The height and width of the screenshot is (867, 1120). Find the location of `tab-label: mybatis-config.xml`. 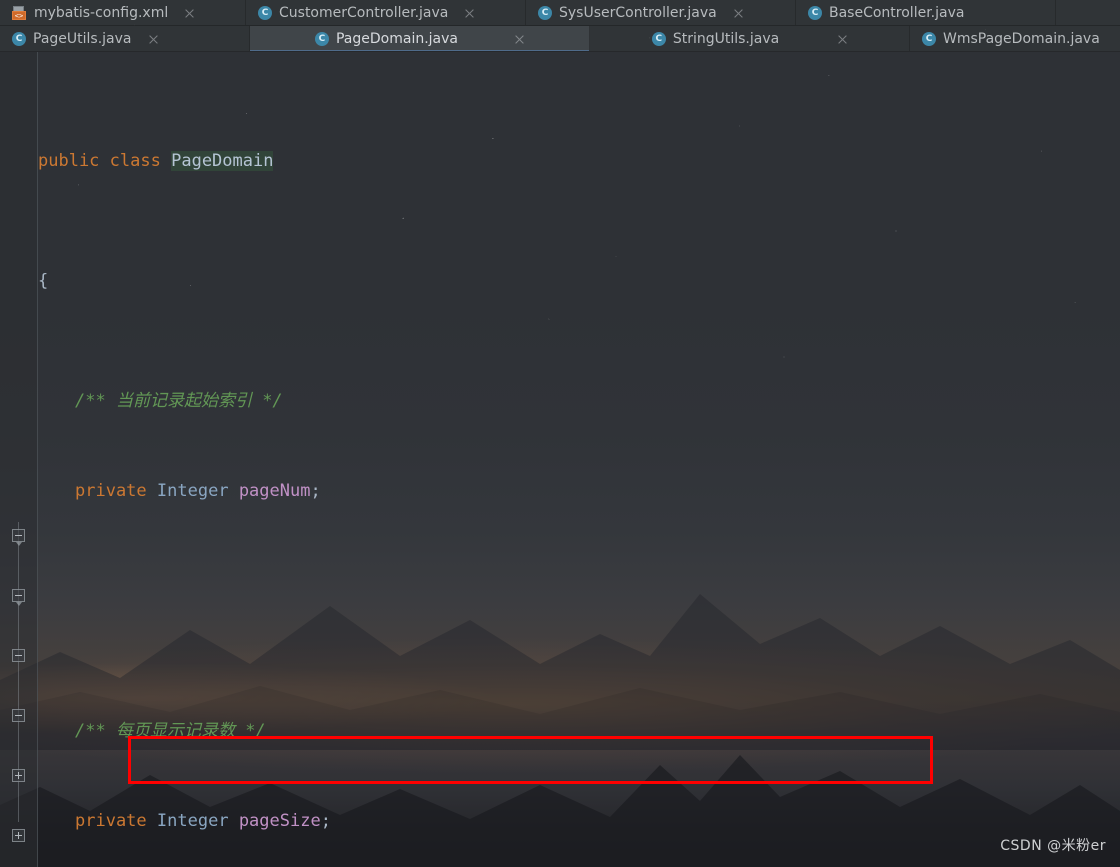

tab-label: mybatis-config.xml is located at coordinates (101, 13).